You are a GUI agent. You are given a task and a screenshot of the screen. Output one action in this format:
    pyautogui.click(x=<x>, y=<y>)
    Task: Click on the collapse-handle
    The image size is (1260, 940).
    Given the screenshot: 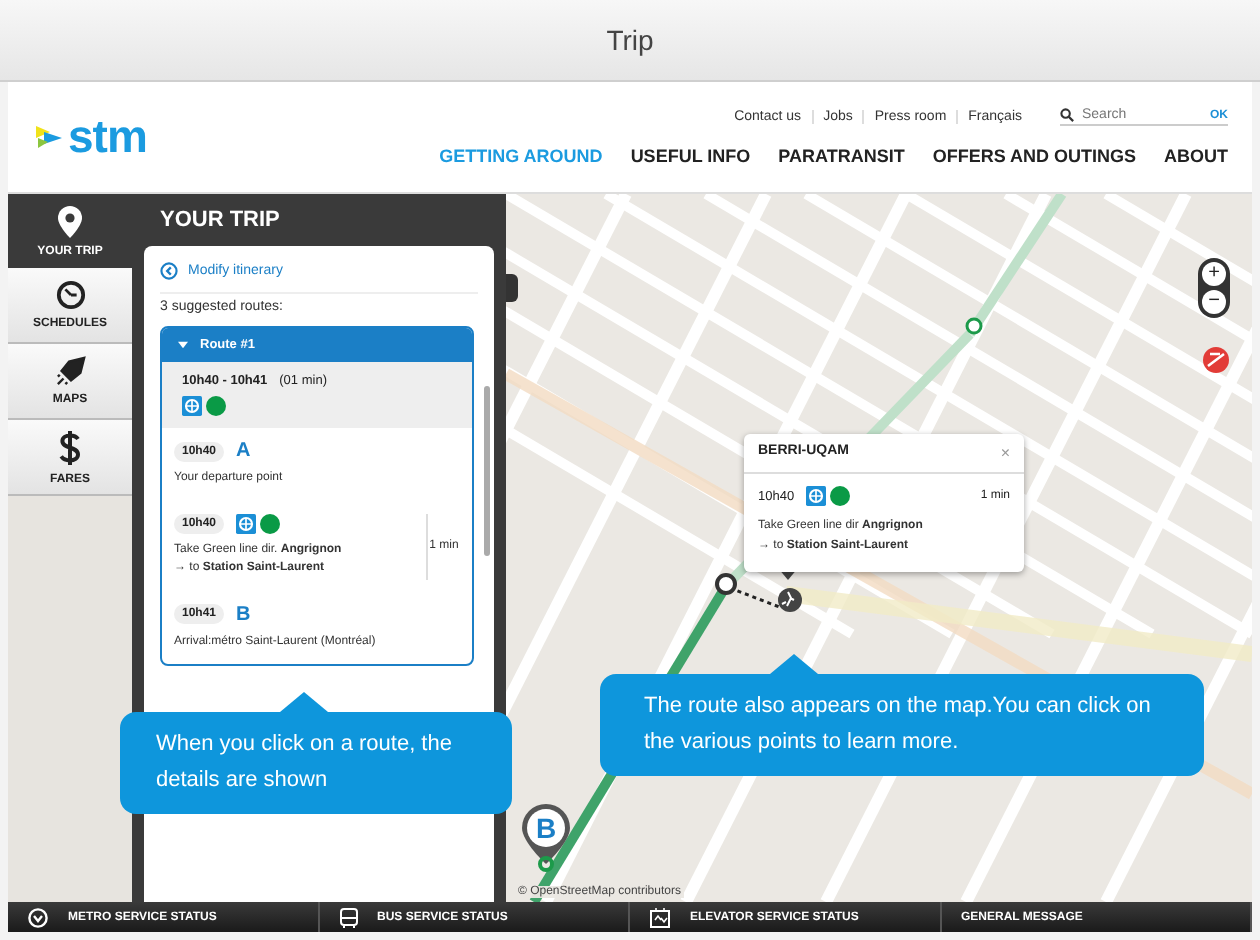 What is the action you would take?
    pyautogui.click(x=512, y=288)
    